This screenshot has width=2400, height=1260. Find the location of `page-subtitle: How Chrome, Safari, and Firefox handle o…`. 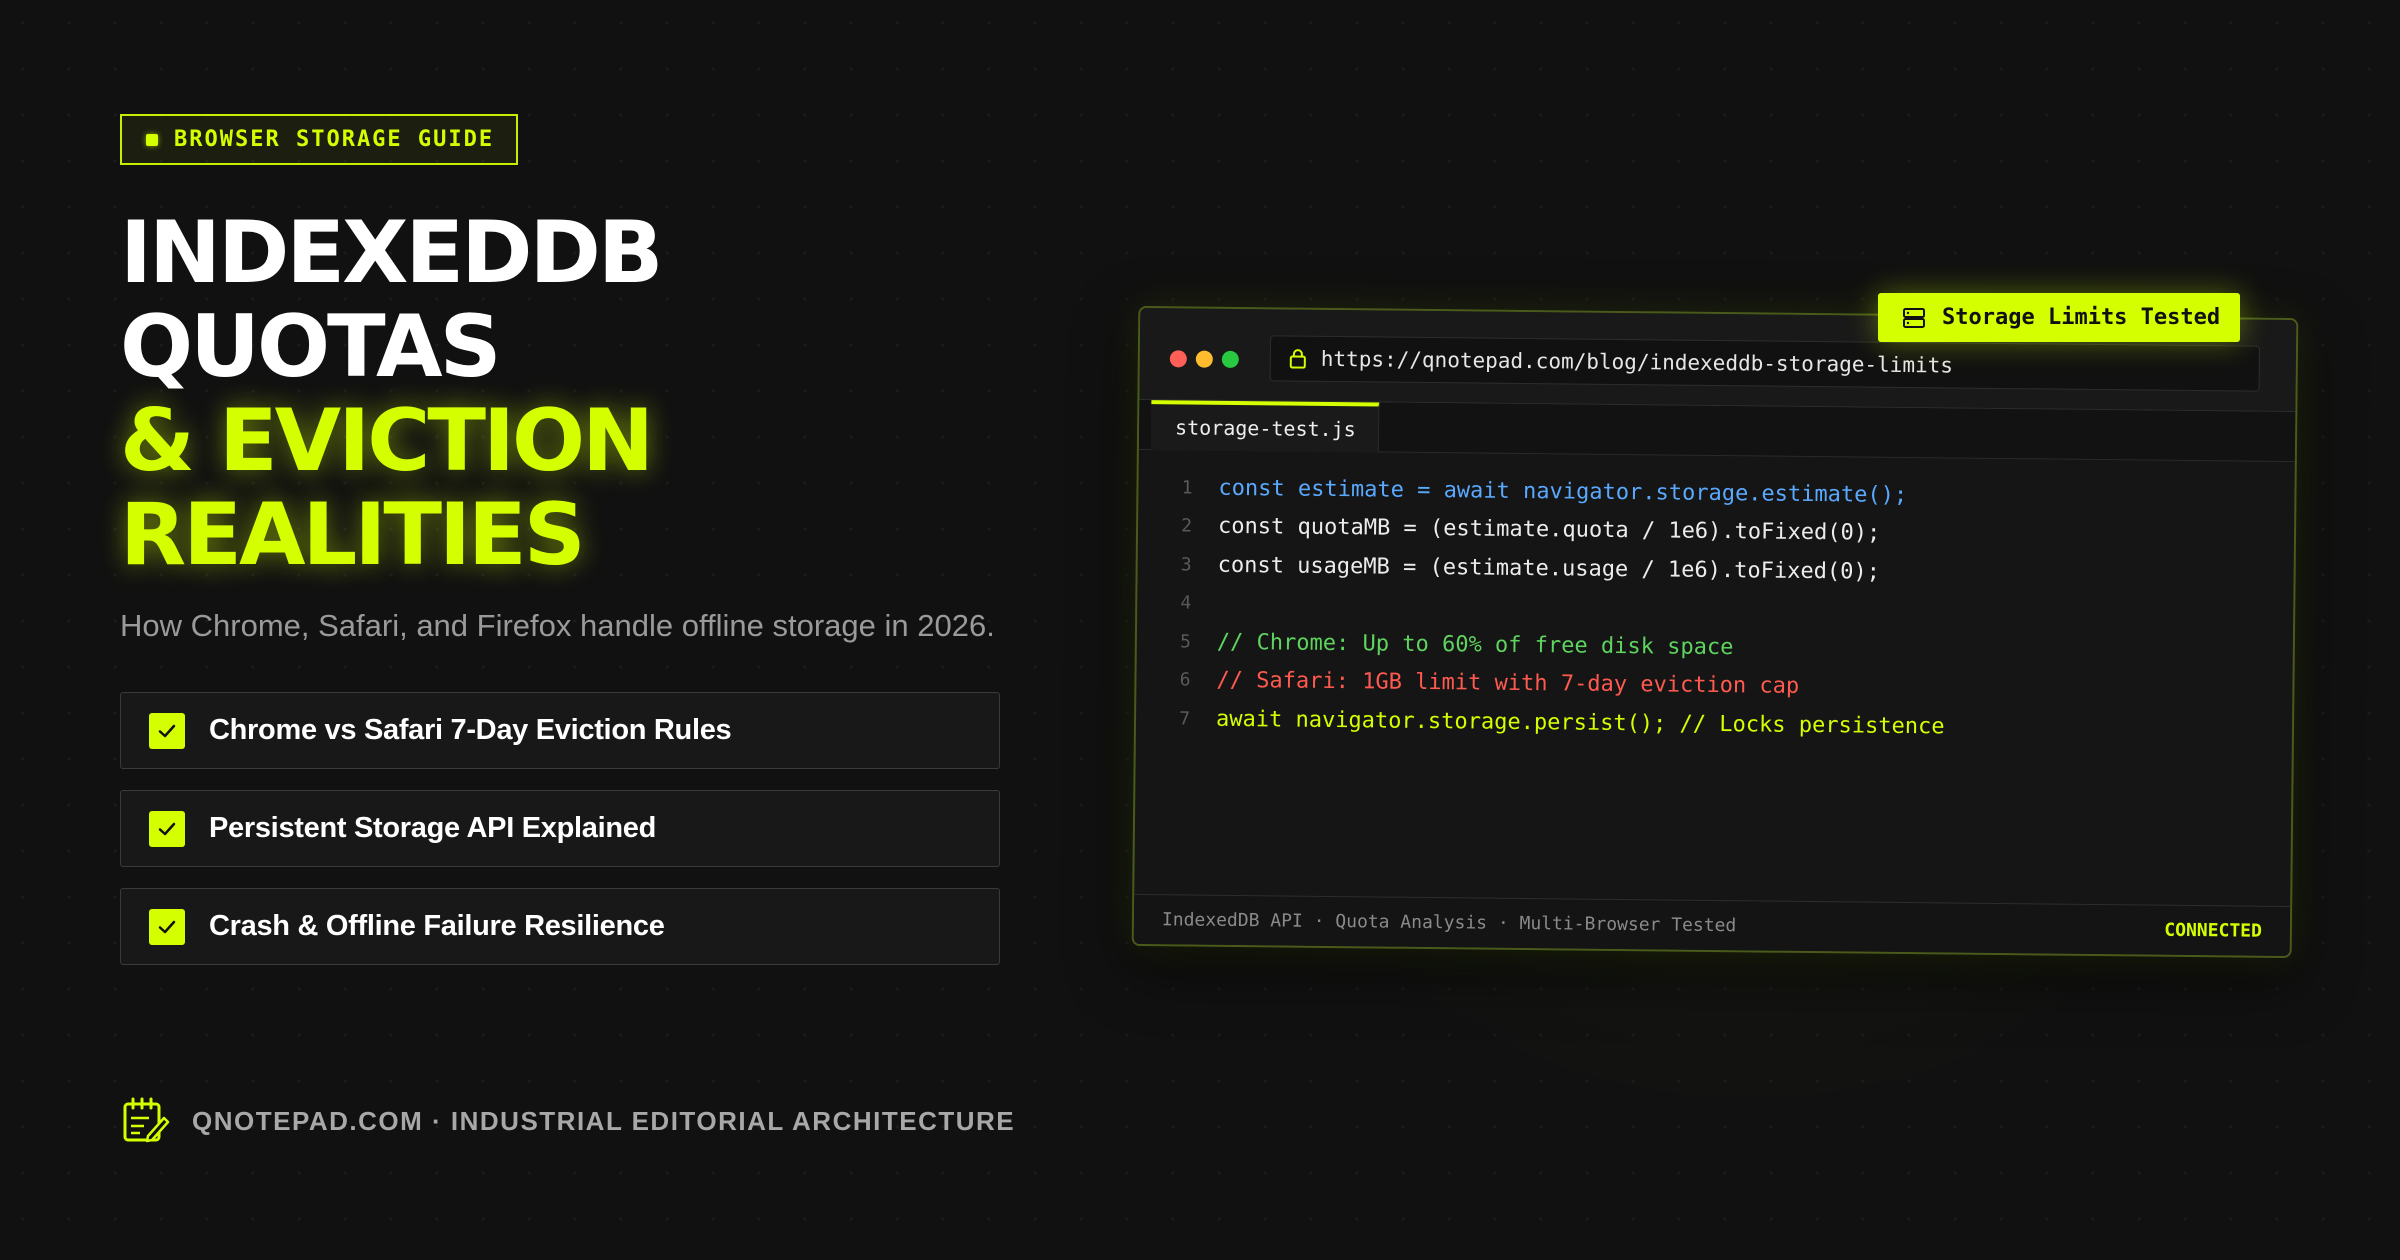

page-subtitle: How Chrome, Safari, and Firefox handle o… is located at coordinates (557, 625).